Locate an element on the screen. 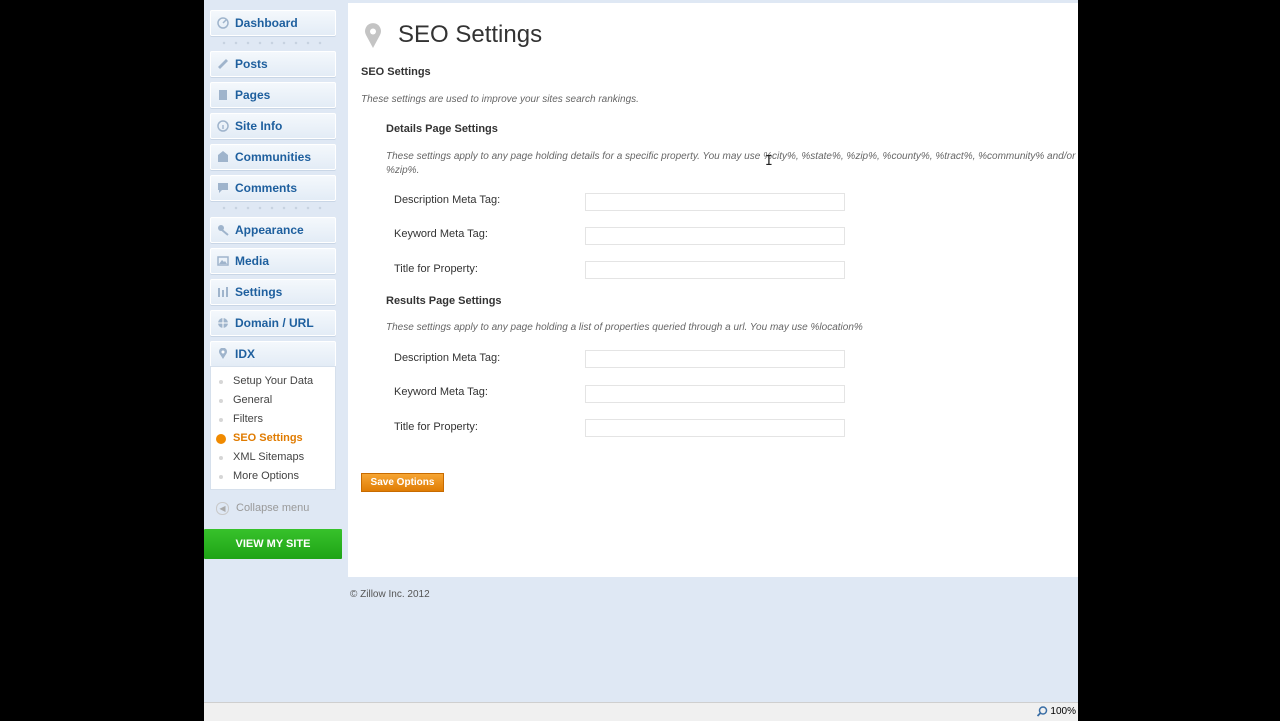  results-keyword-label: Keyword Meta Tag: is located at coordinates (441, 392).